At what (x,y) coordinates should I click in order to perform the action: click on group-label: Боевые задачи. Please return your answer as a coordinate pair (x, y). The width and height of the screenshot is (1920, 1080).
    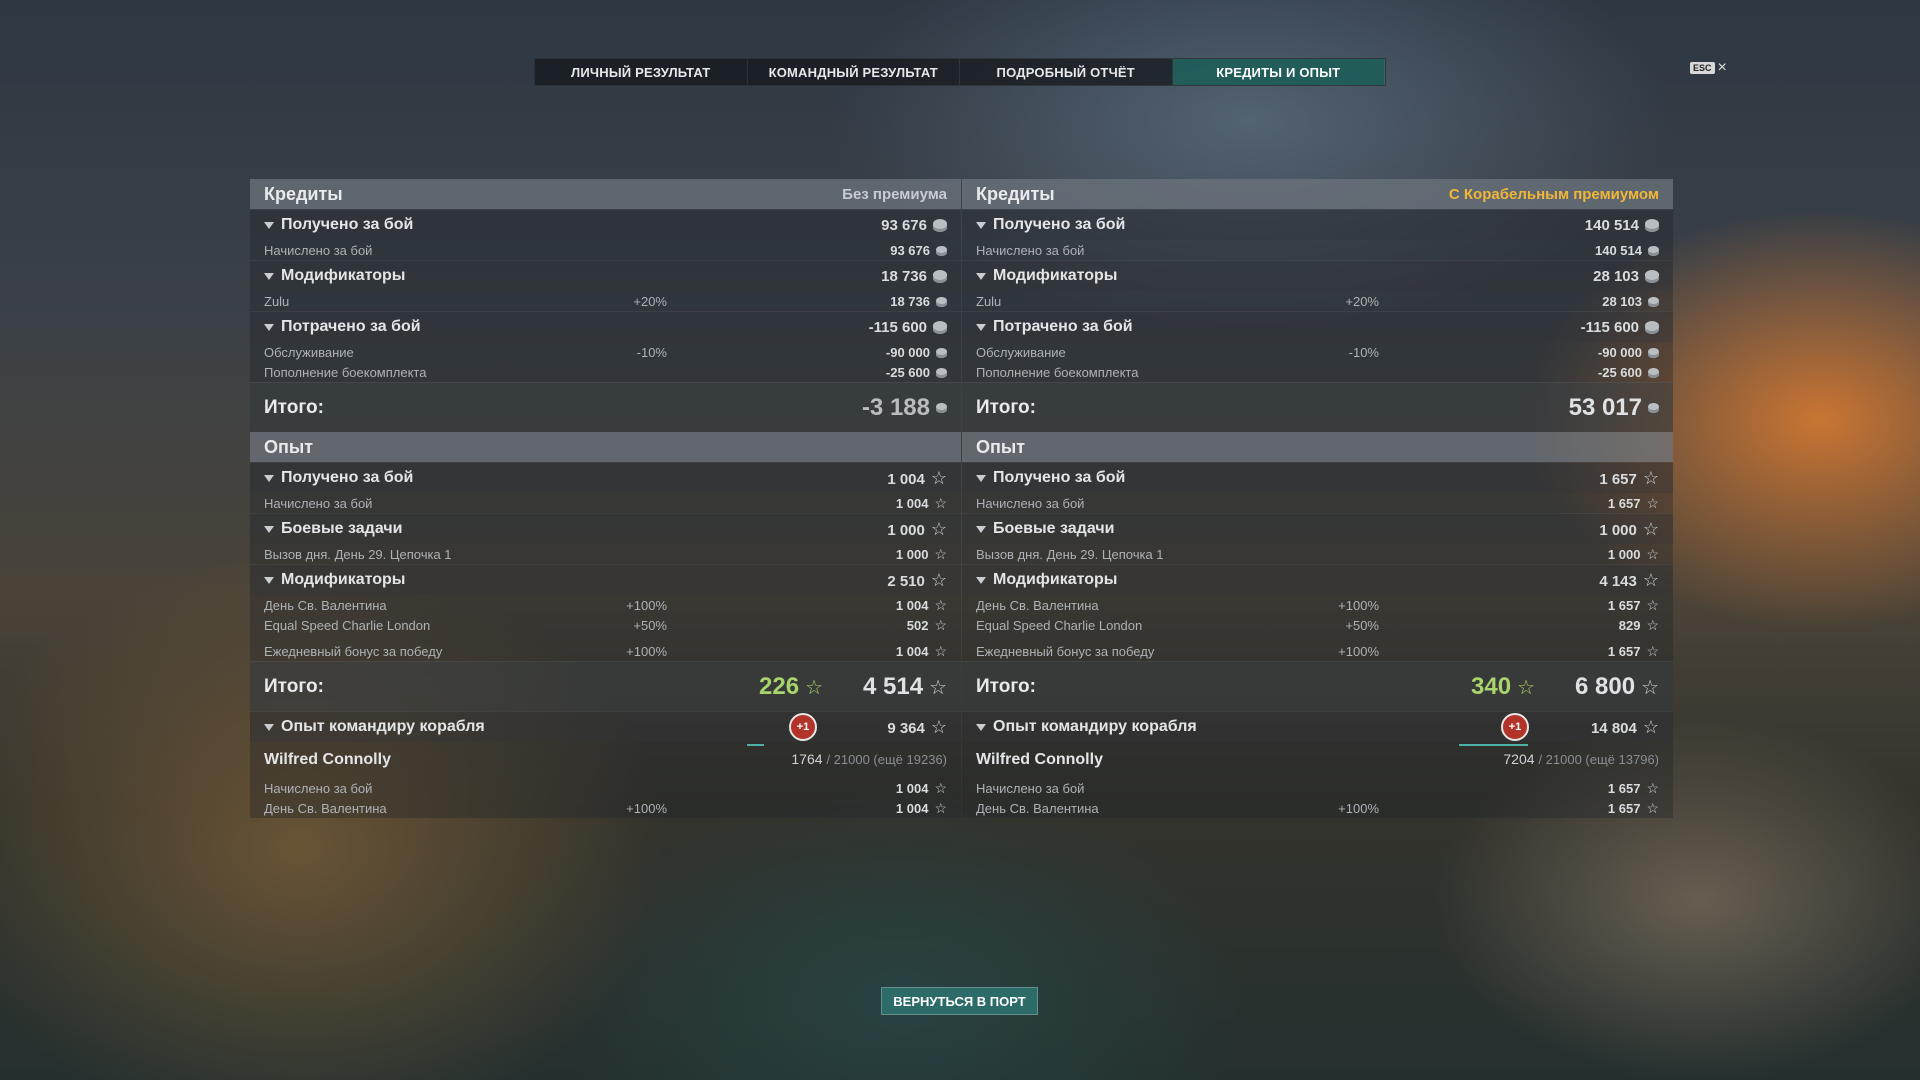
    Looking at the image, I should click on (1054, 528).